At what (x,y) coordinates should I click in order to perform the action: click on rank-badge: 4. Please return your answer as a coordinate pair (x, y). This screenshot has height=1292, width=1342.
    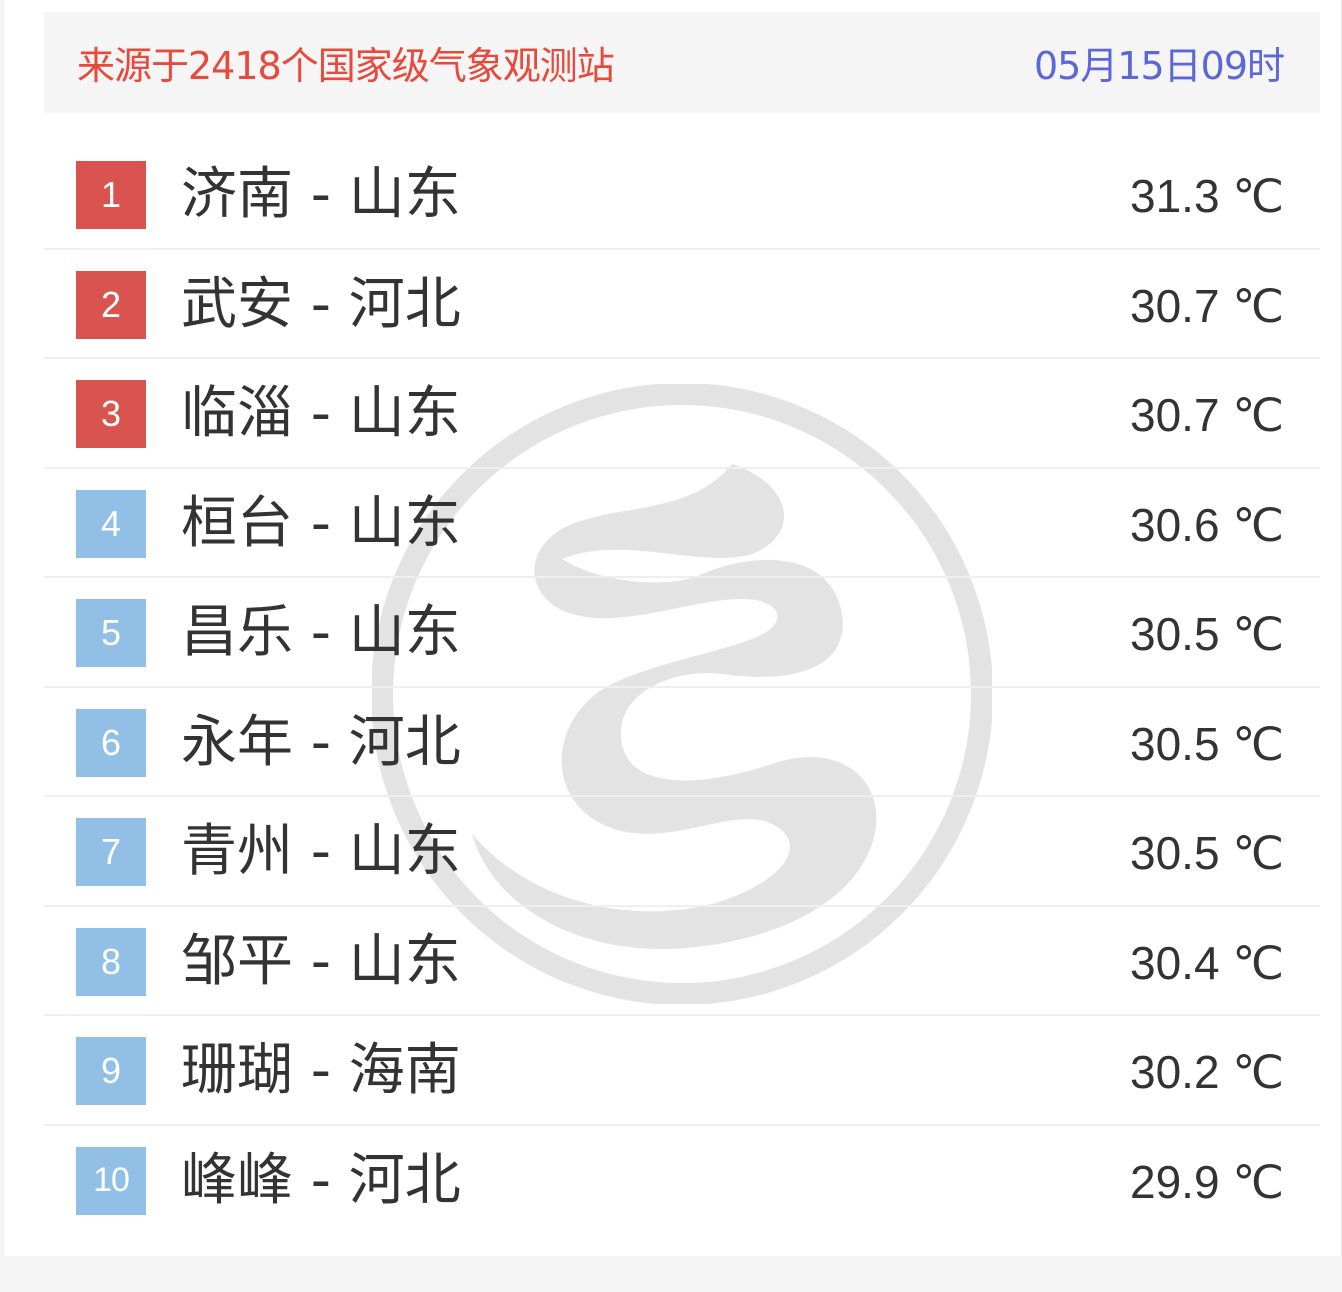
    Looking at the image, I should click on (111, 523).